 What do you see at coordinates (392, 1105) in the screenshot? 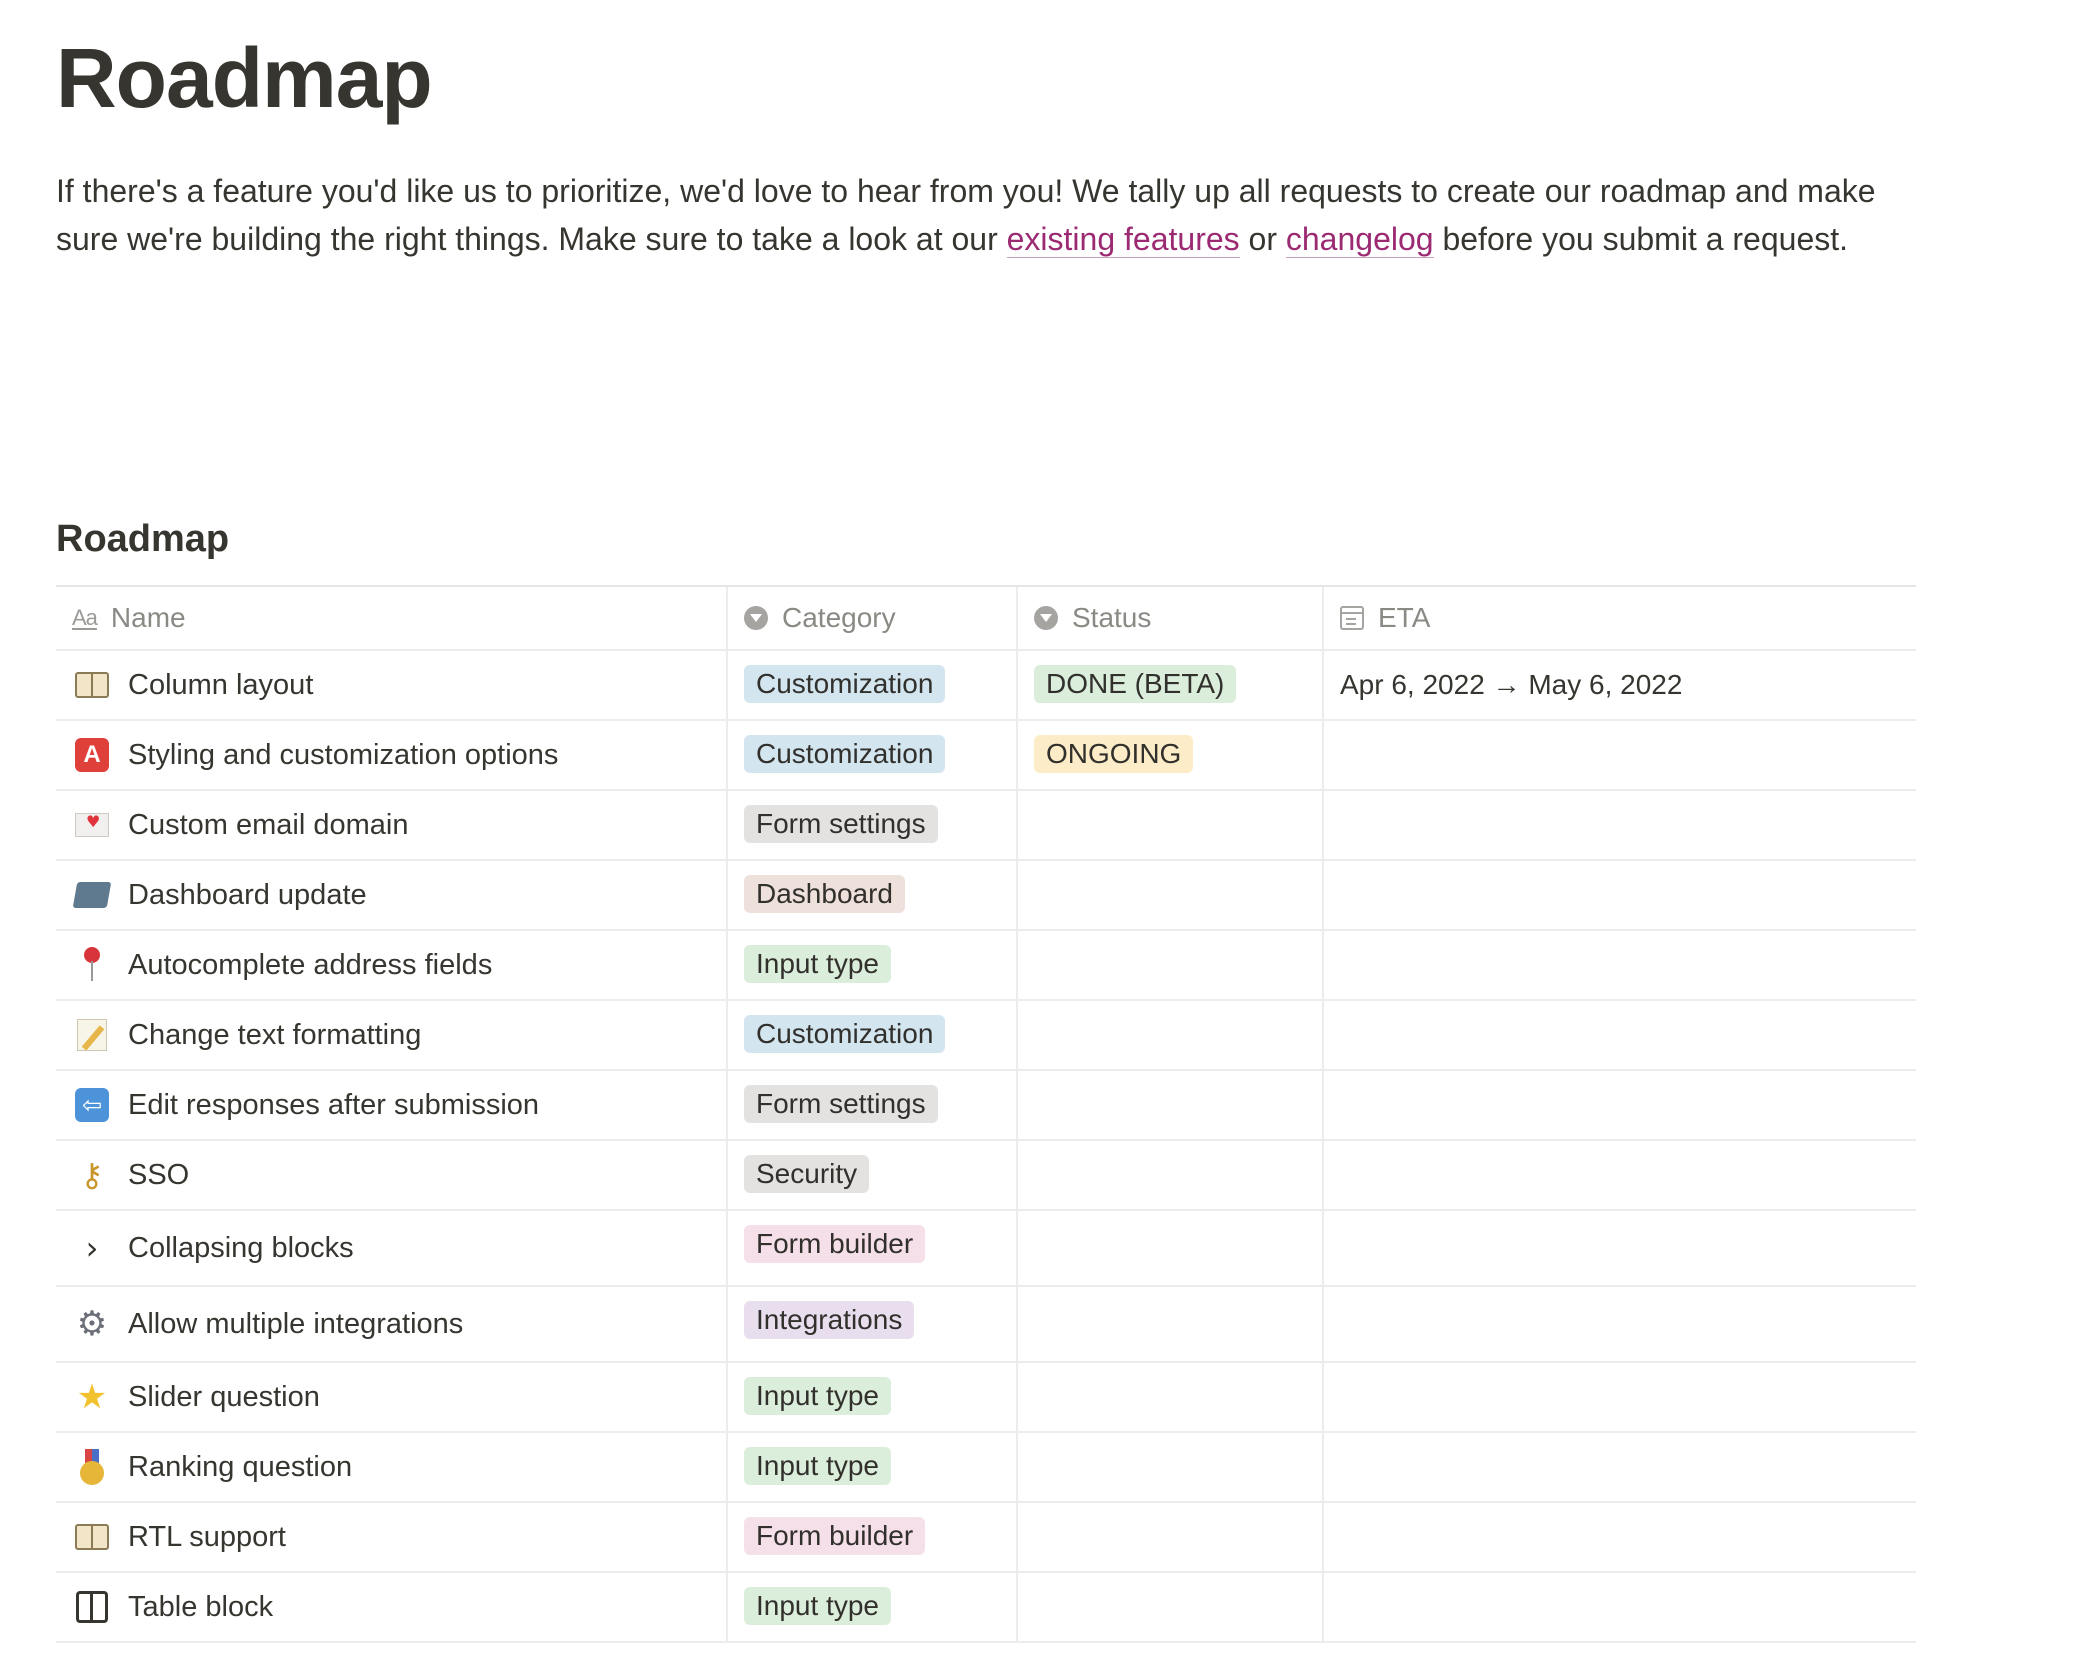
I see `cell-name: ⇦ Edit responses after submission` at bounding box center [392, 1105].